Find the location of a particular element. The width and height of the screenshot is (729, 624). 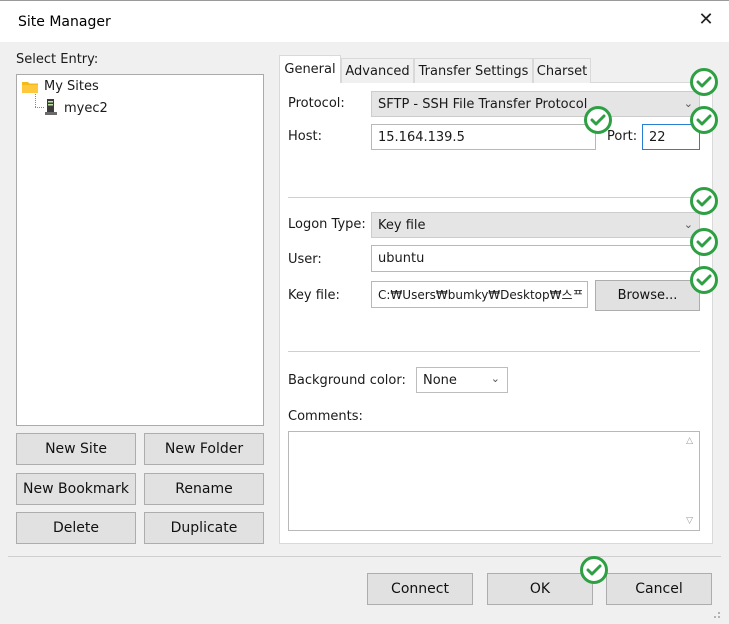

comments-label: Comments: is located at coordinates (325, 416).